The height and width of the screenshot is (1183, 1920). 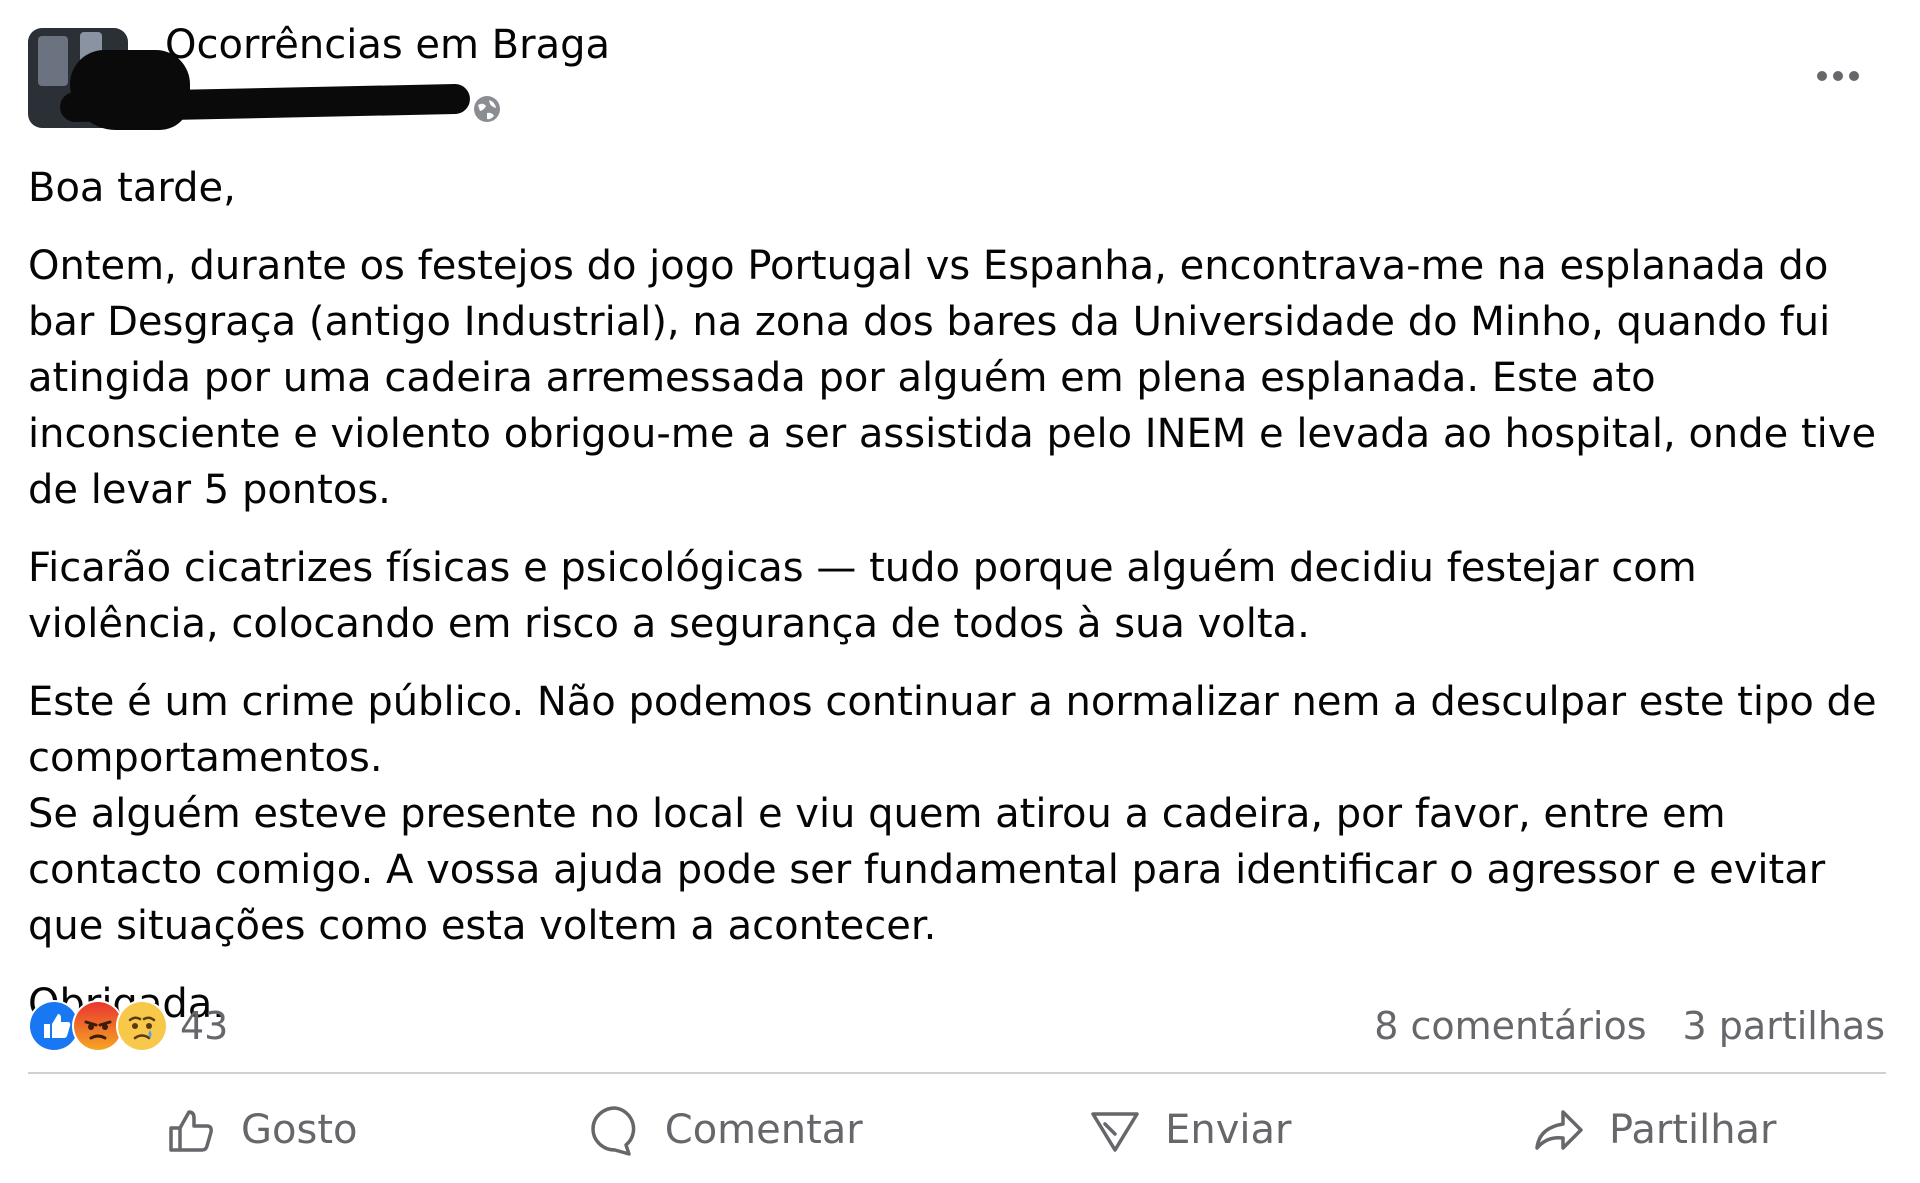 I want to click on reaction-icons, so click(x=98, y=1026).